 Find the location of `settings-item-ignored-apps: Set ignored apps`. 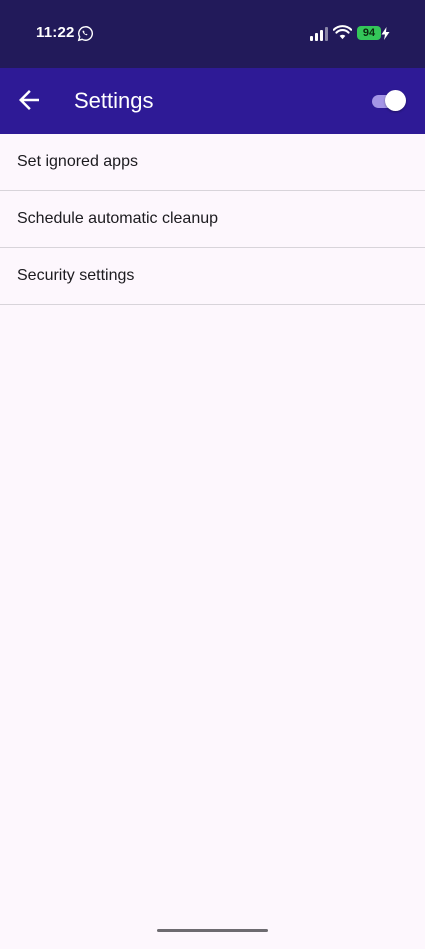

settings-item-ignored-apps: Set ignored apps is located at coordinates (212, 162).